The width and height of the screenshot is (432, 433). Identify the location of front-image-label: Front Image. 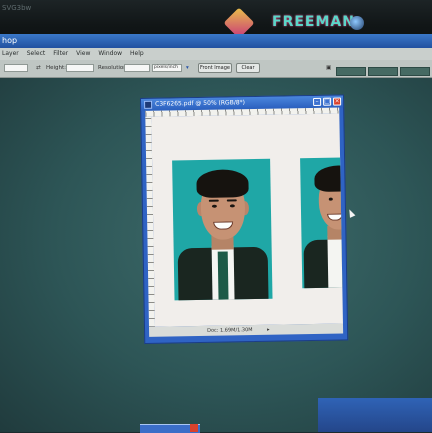
(215, 68).